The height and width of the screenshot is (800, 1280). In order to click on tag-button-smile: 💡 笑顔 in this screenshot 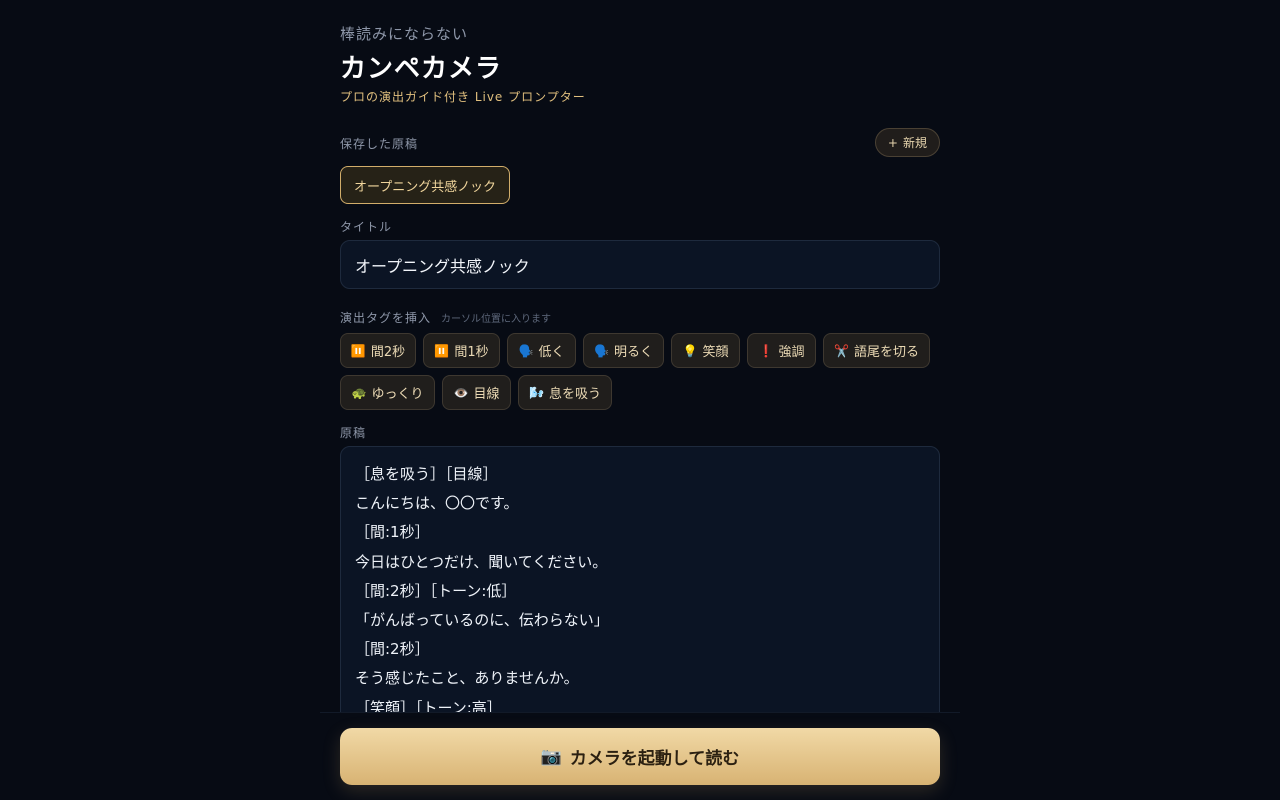, I will do `click(705, 350)`.